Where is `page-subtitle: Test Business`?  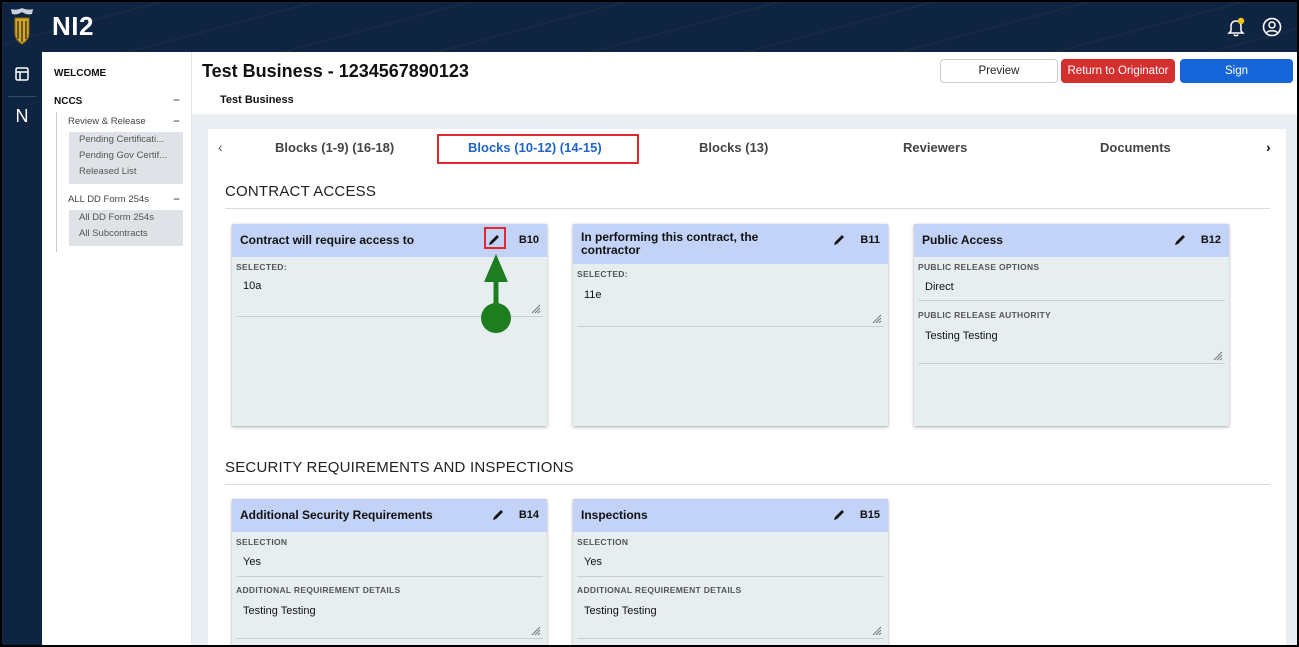
page-subtitle: Test Business is located at coordinates (257, 100).